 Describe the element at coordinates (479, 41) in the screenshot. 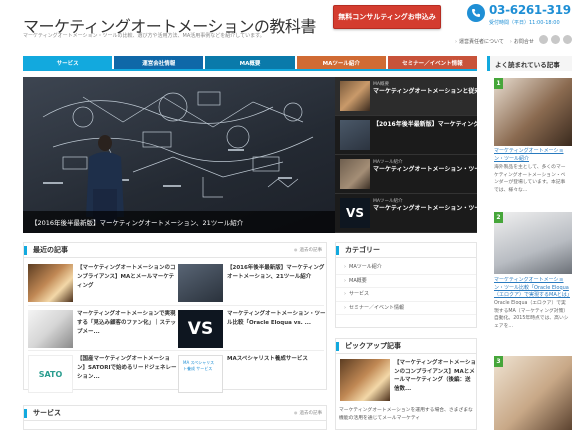

I see `operator-link: 運営責任者について` at that location.